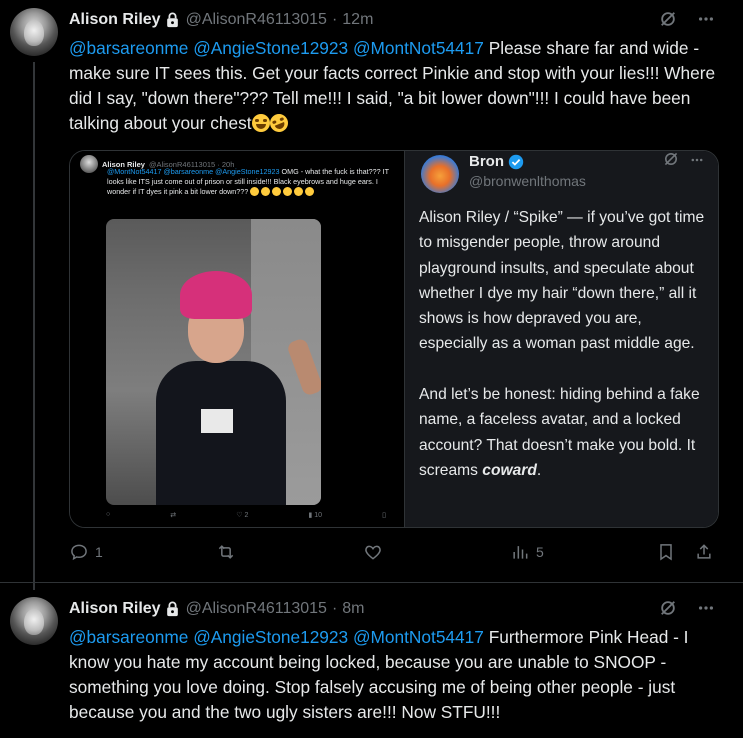 The width and height of the screenshot is (743, 738). I want to click on views-count: 5, so click(540, 552).